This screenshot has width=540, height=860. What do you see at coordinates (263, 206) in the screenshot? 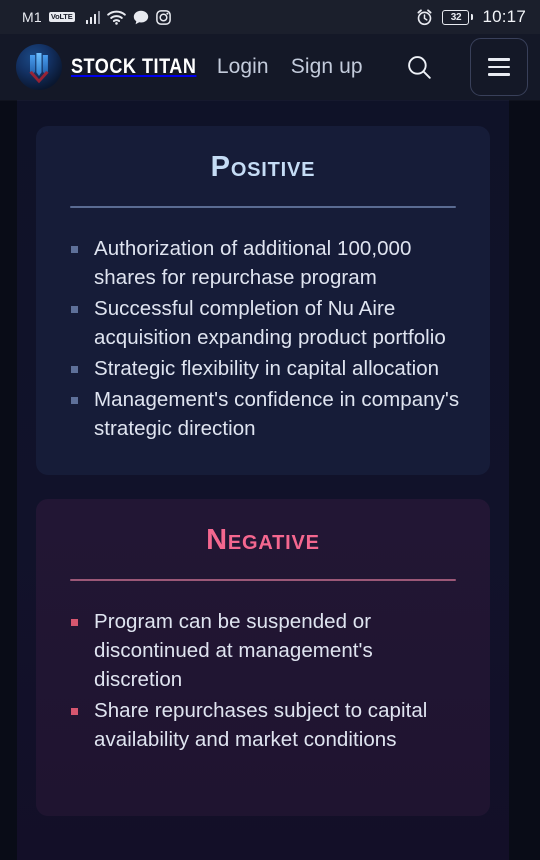
I see `positive-card-divider` at bounding box center [263, 206].